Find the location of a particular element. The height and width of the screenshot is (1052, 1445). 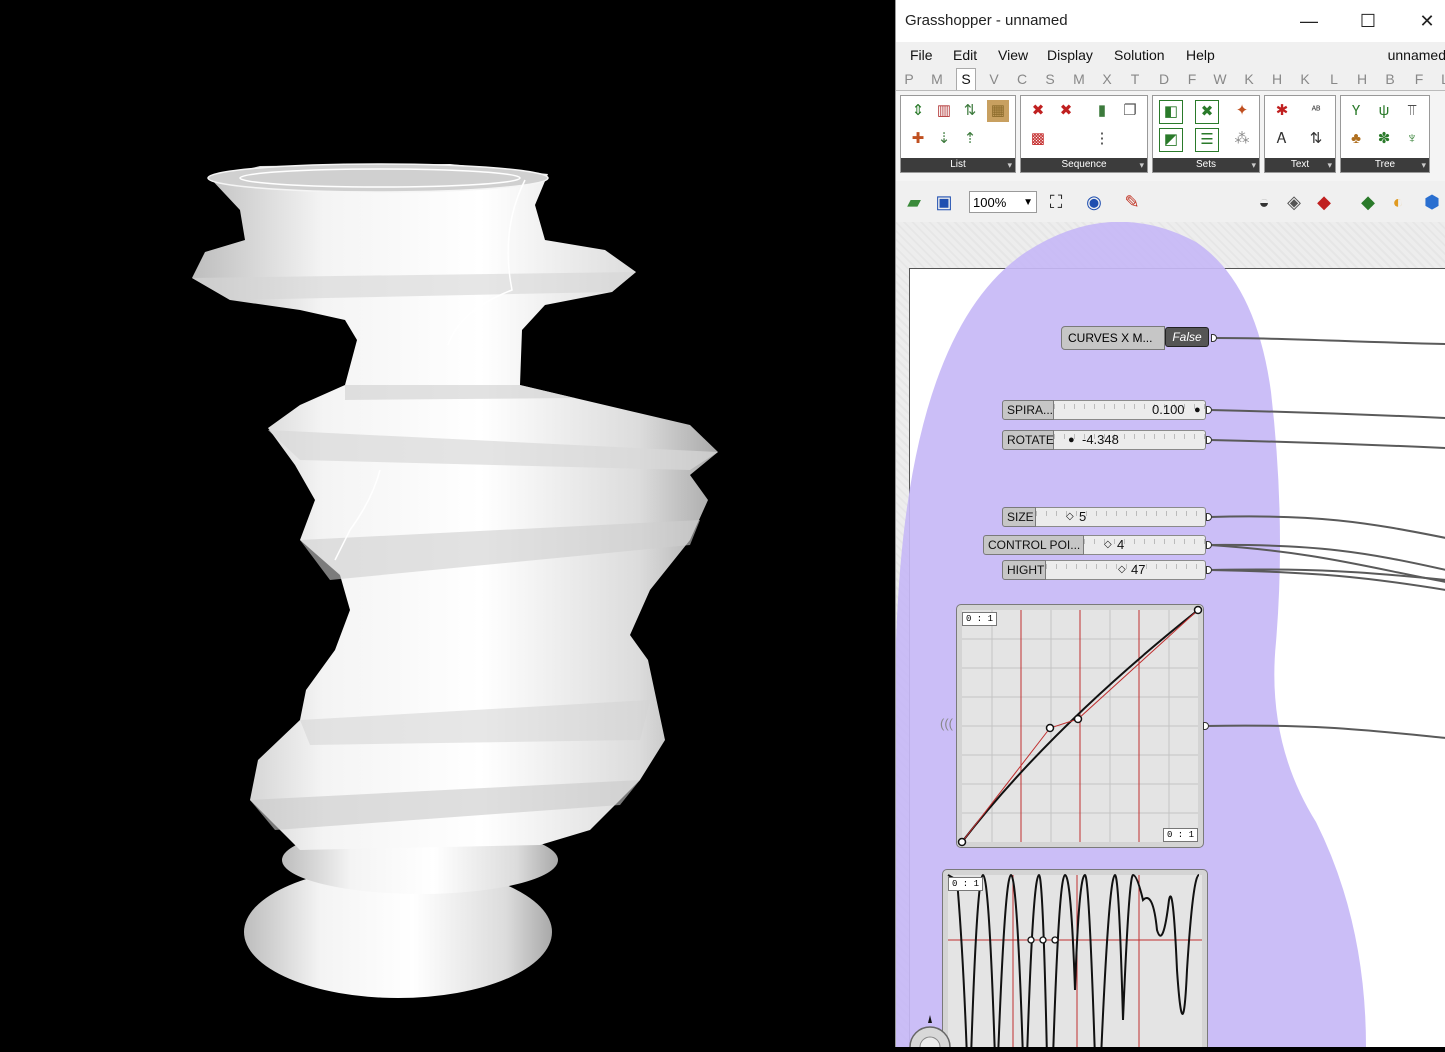

maximize-button: ☐ is located at coordinates (1368, 21).